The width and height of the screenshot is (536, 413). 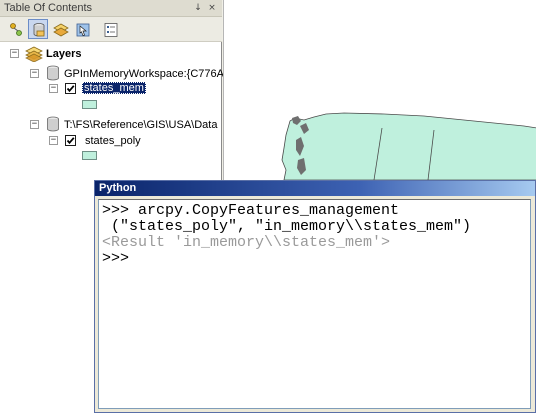 I want to click on workspace-2-collapse-toggle: −, so click(x=34, y=124).